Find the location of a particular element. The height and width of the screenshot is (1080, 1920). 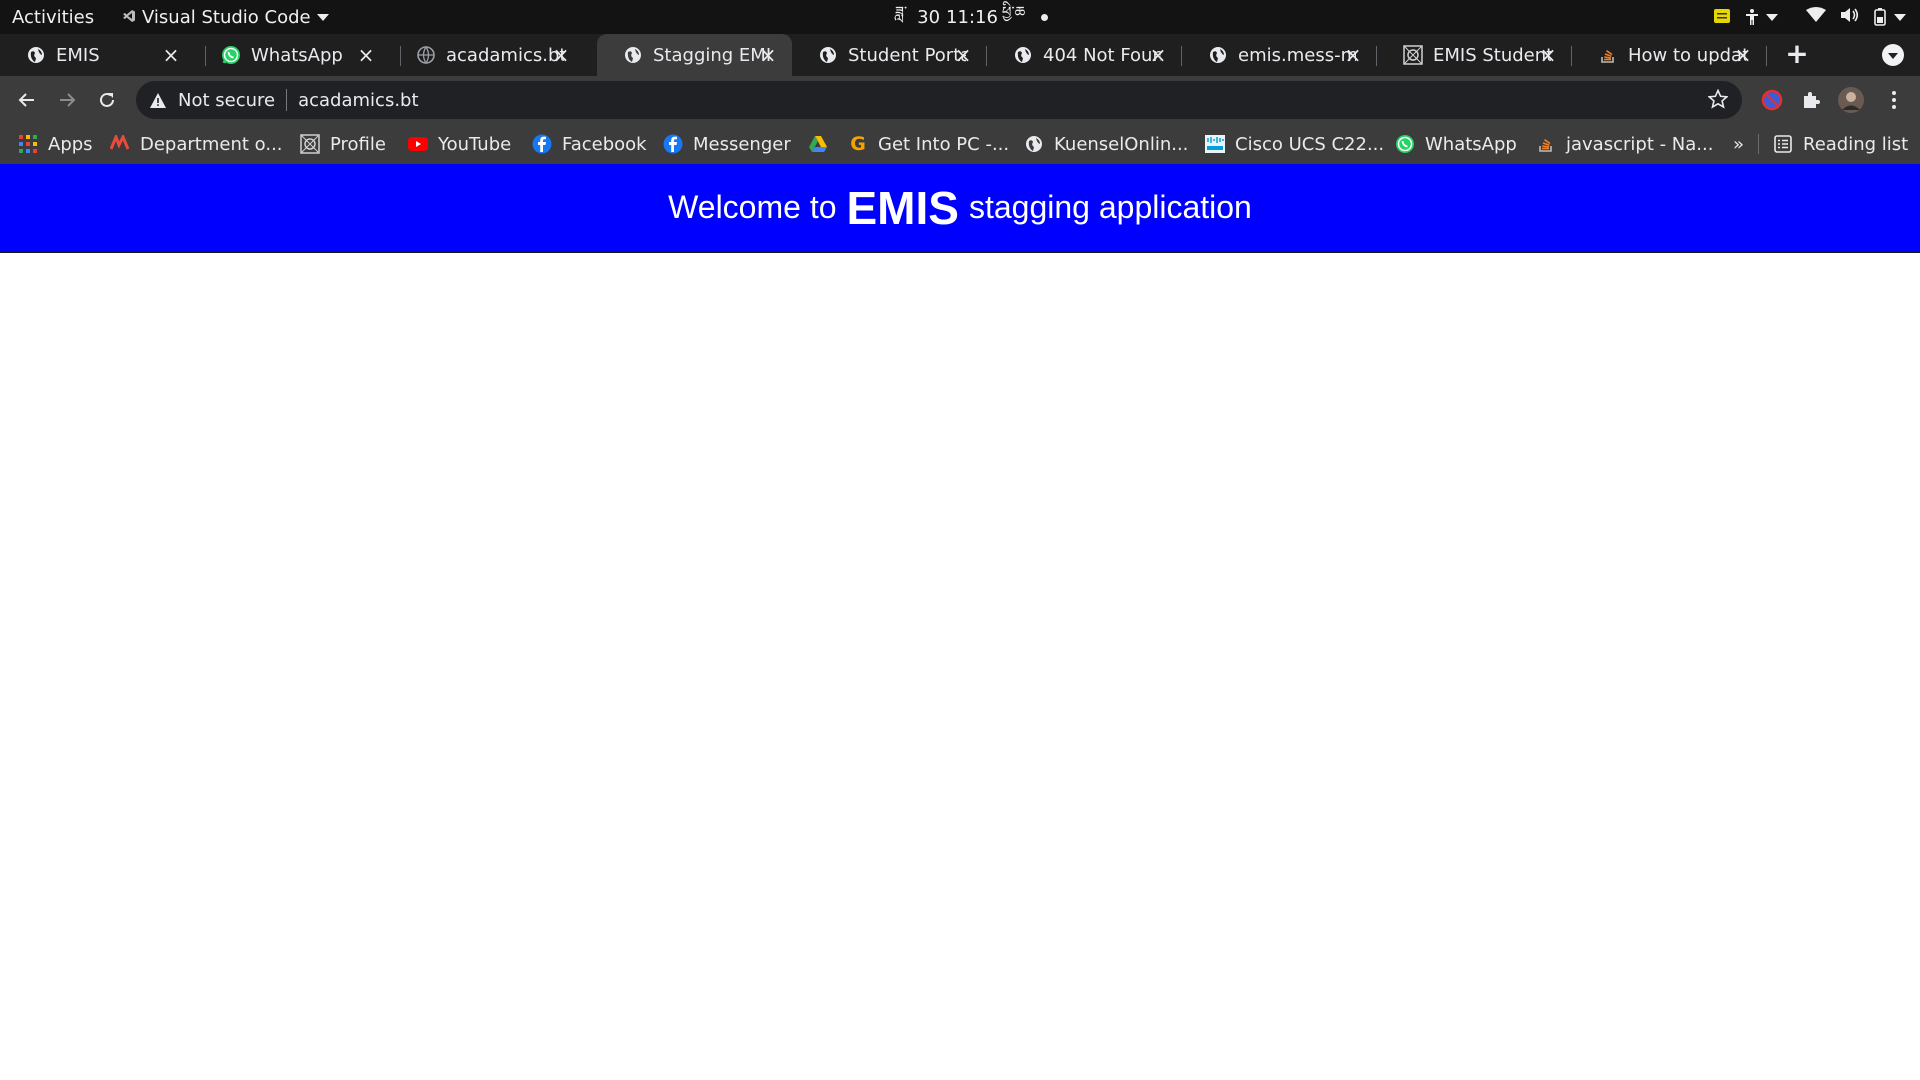

bookmark-label: YouTube is located at coordinates (475, 144).